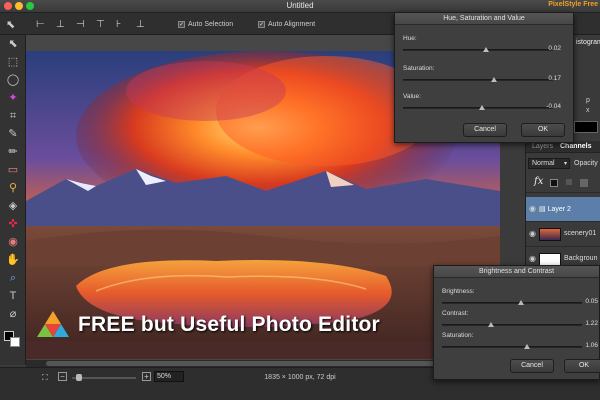 The width and height of the screenshot is (600, 400). I want to click on tools-palette: ⬉ ⬚ ◯ ✦ ⌗ ✎ ✏ ▭ ⚲ ◈ ✜ ◉ ✋ ⌕ T ⌀, so click(13, 200).